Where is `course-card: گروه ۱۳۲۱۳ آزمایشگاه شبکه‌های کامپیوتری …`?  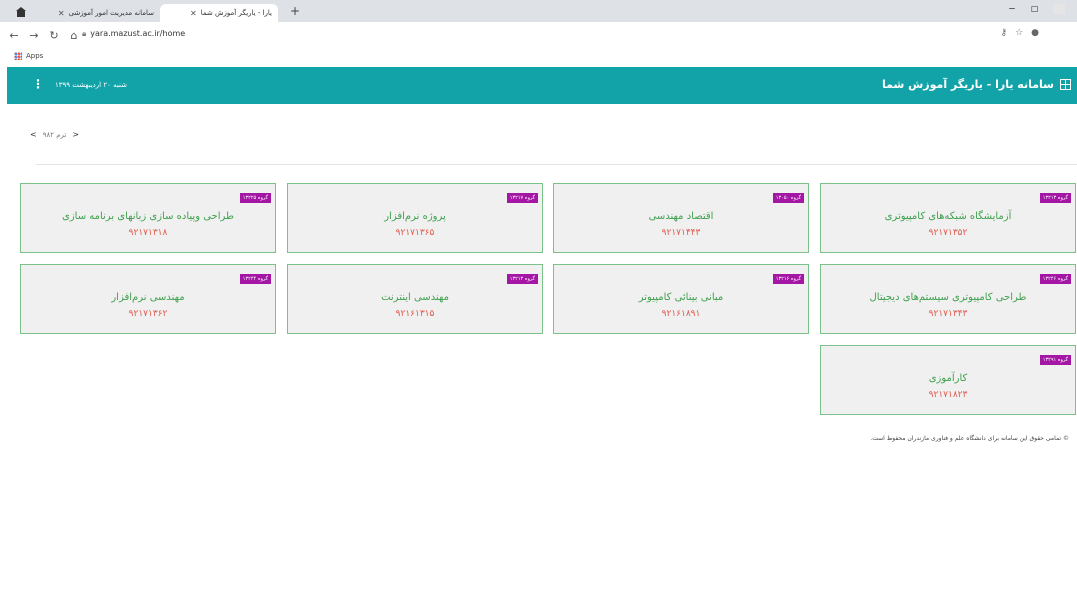
course-card: گروه ۱۳۲۱۳ آزمایشگاه شبکه‌های کامپیوتری … is located at coordinates (948, 218).